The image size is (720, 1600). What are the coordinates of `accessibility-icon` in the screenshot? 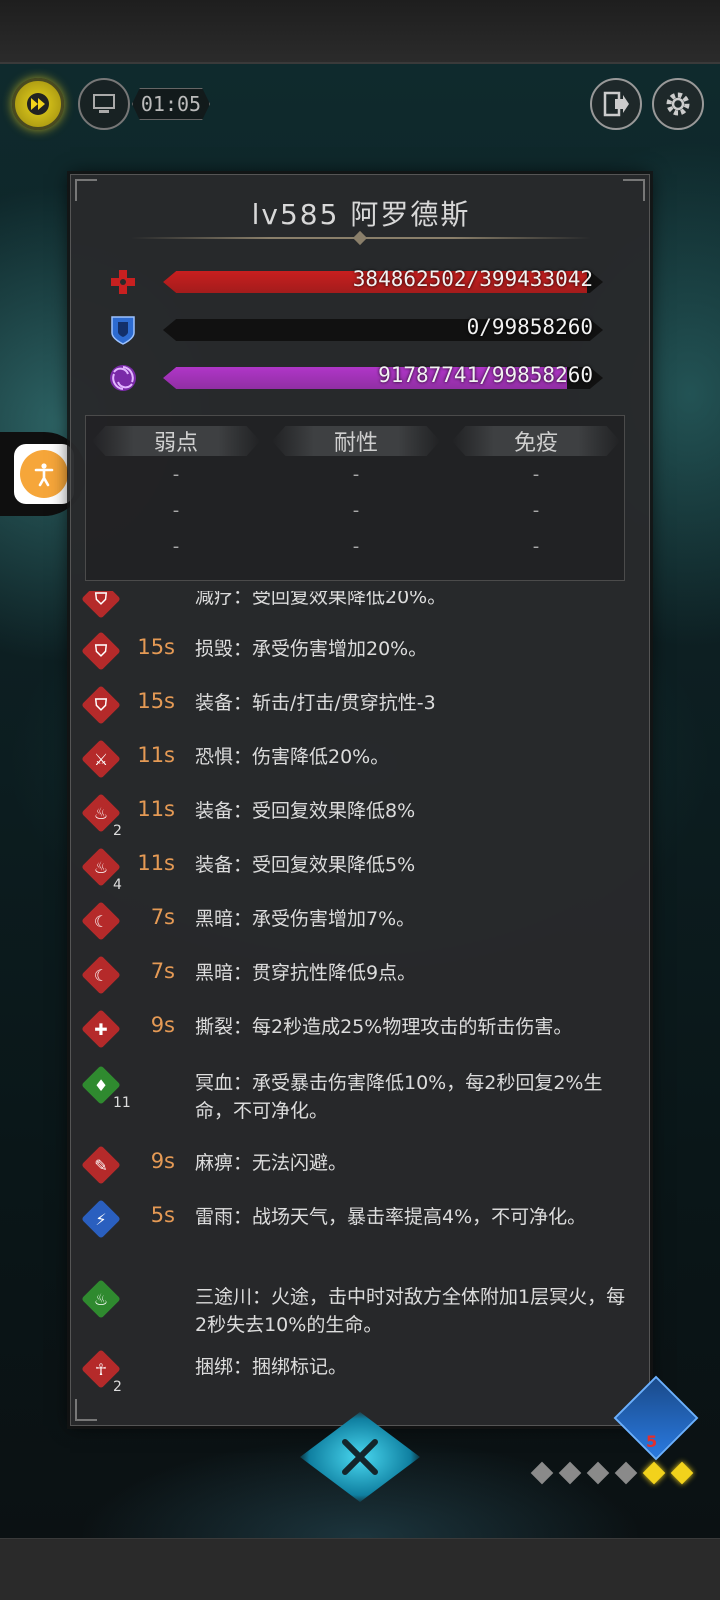 It's located at (44, 474).